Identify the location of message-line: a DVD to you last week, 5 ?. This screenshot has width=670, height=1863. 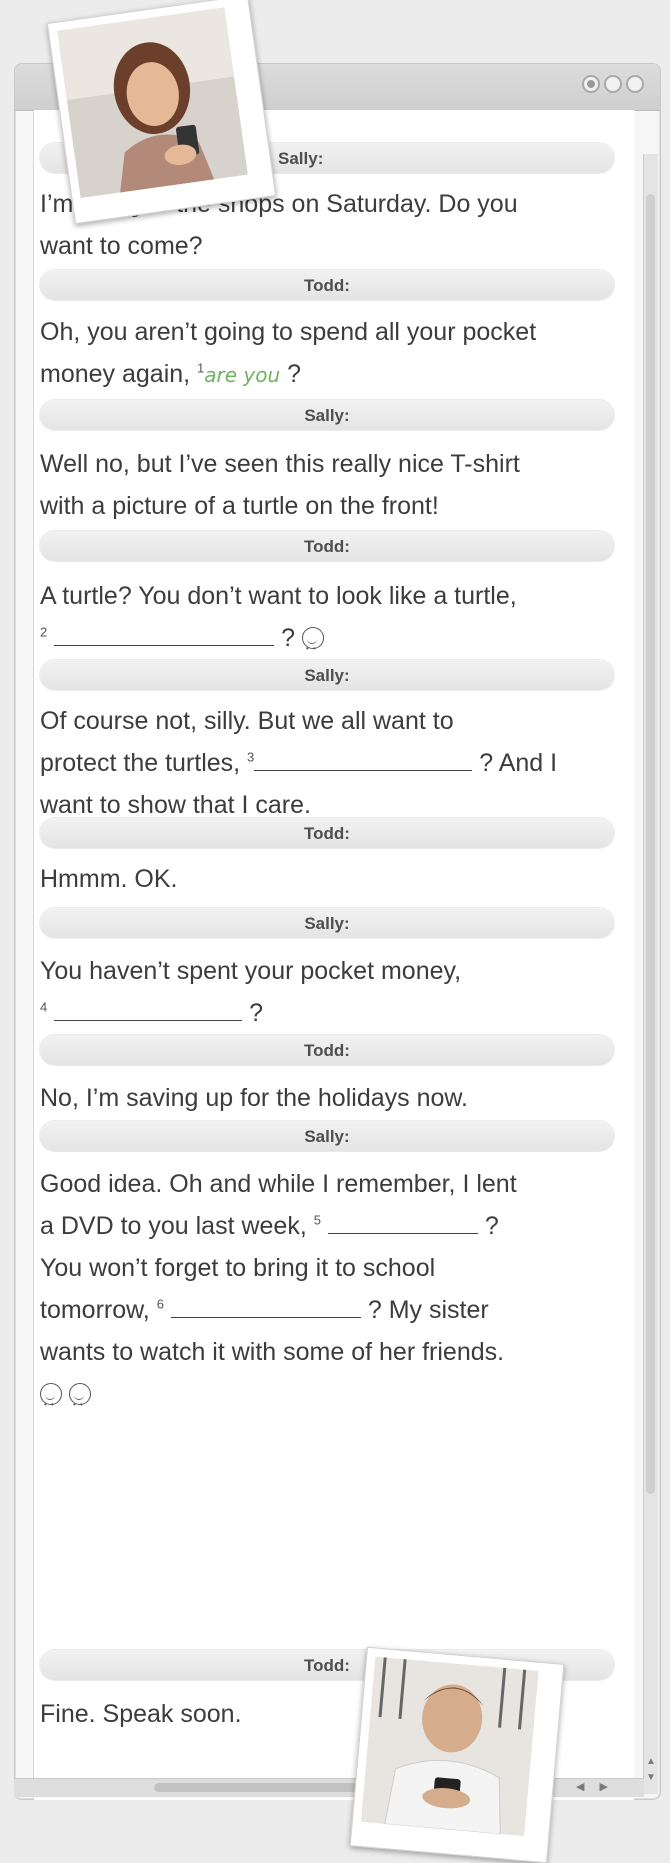
(269, 1226).